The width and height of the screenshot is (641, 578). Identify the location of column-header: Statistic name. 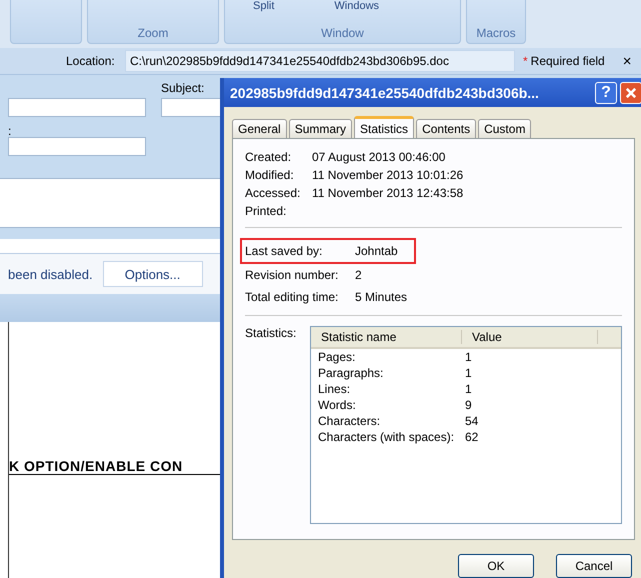
(386, 337).